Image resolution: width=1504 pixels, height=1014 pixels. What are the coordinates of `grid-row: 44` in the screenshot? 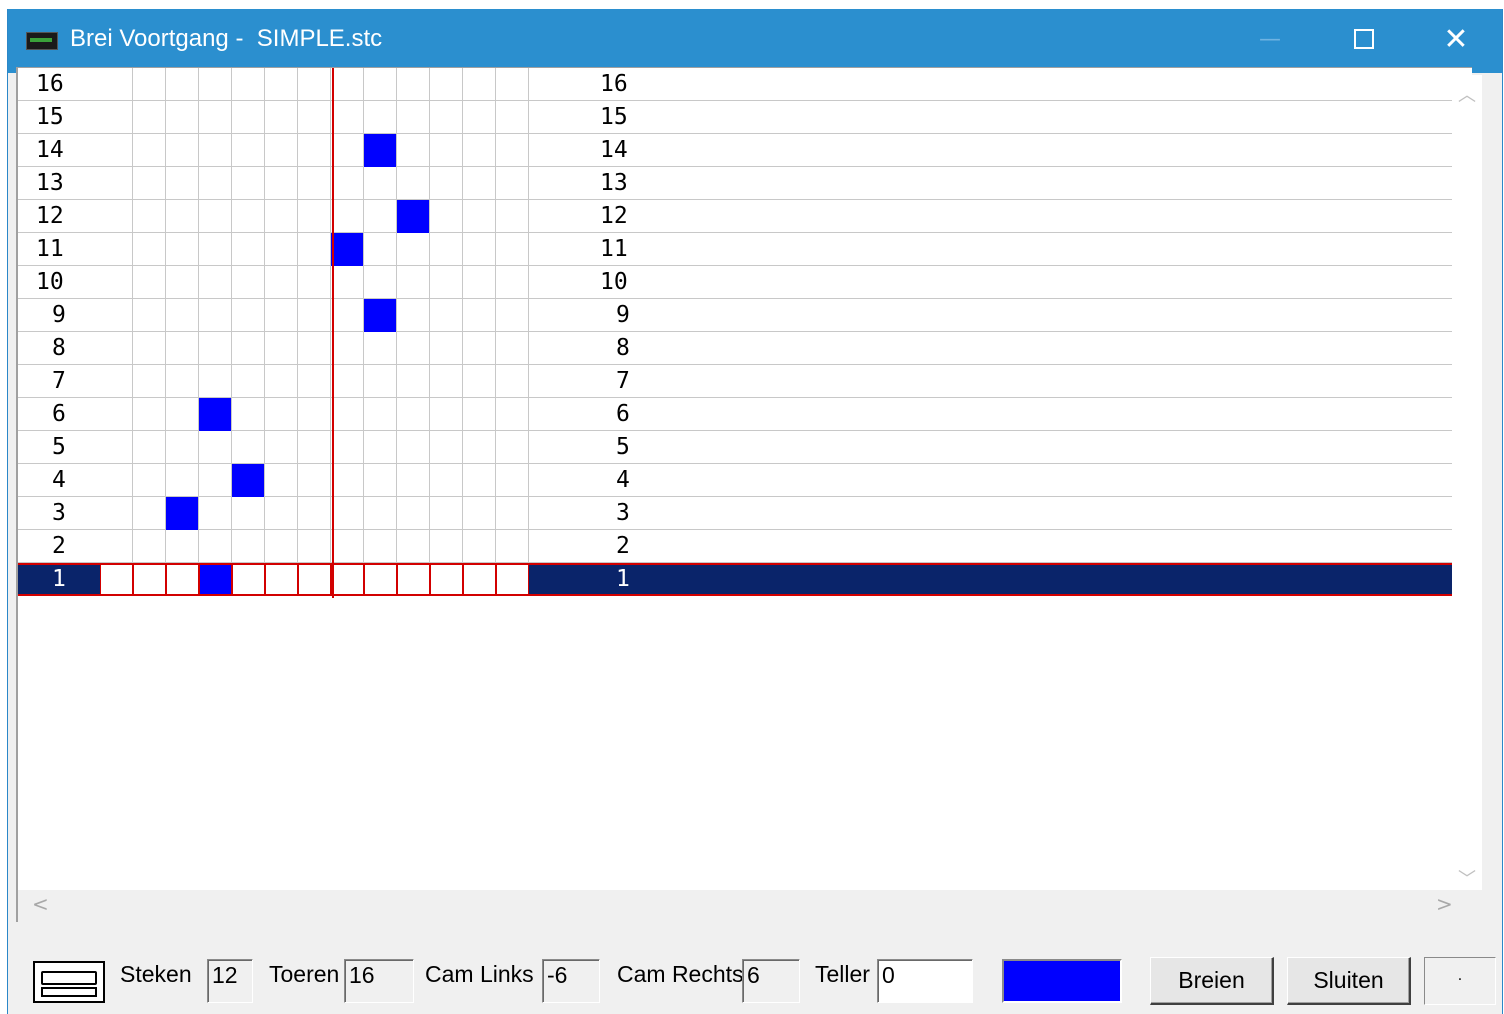 It's located at (736, 480).